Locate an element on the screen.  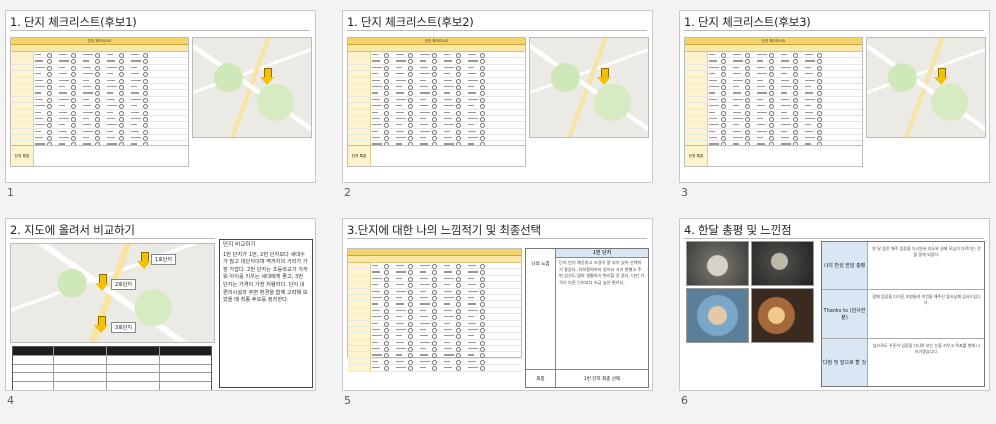
slide-title: 4. 한달 총평 및 느낀점 is located at coordinates (738, 230).